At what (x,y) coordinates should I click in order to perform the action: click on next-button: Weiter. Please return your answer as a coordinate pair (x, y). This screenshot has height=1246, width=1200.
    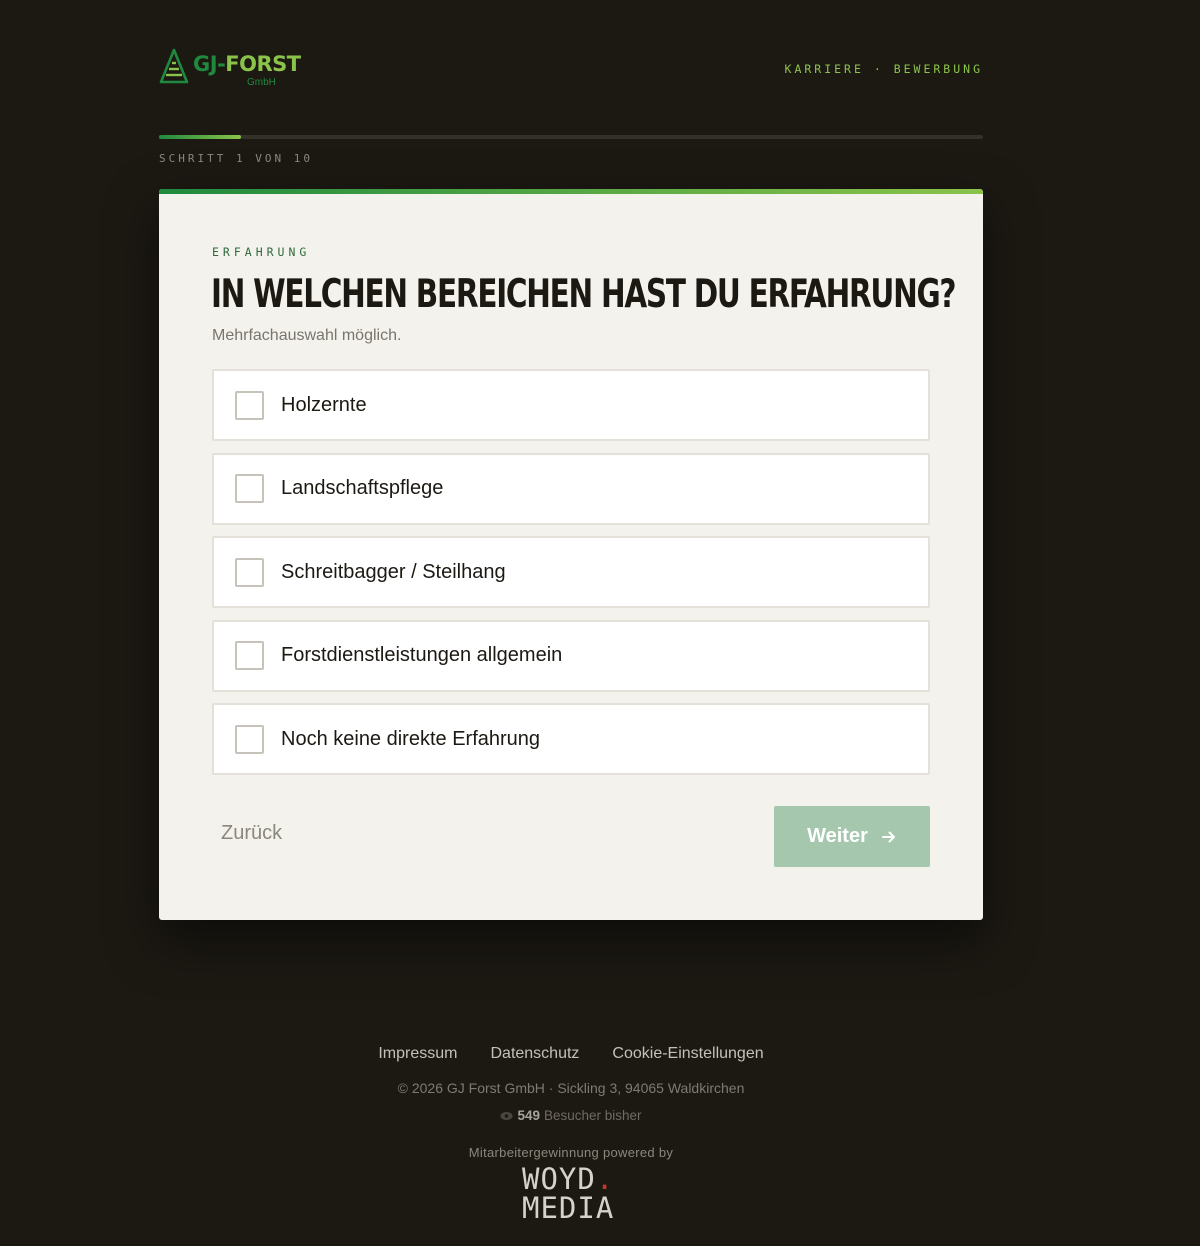
    Looking at the image, I should click on (852, 836).